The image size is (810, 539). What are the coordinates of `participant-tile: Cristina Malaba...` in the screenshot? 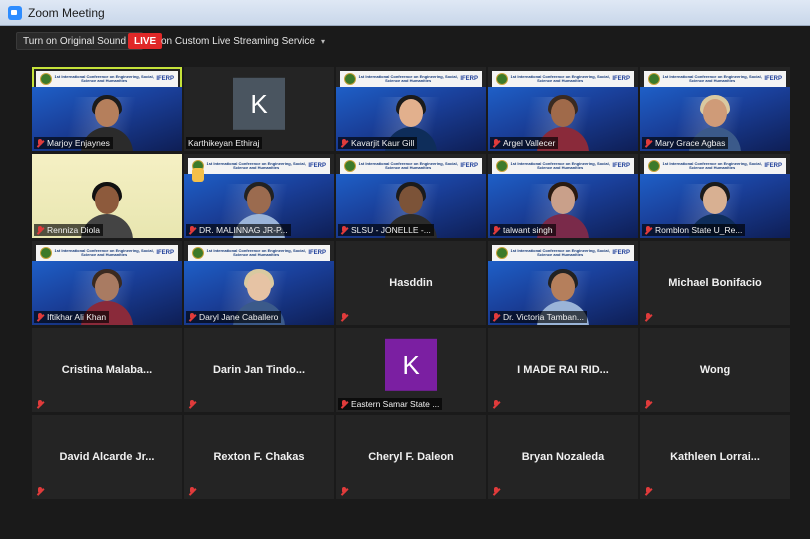 It's located at (107, 370).